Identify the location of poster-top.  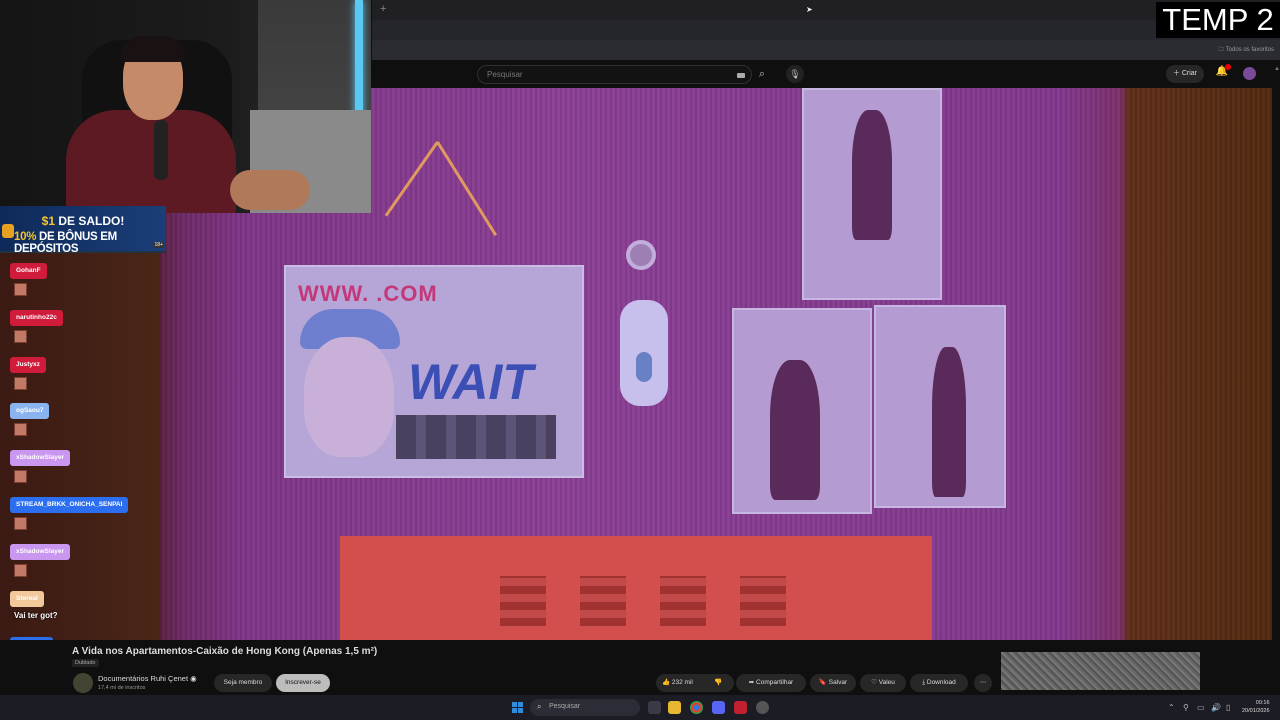
(872, 194).